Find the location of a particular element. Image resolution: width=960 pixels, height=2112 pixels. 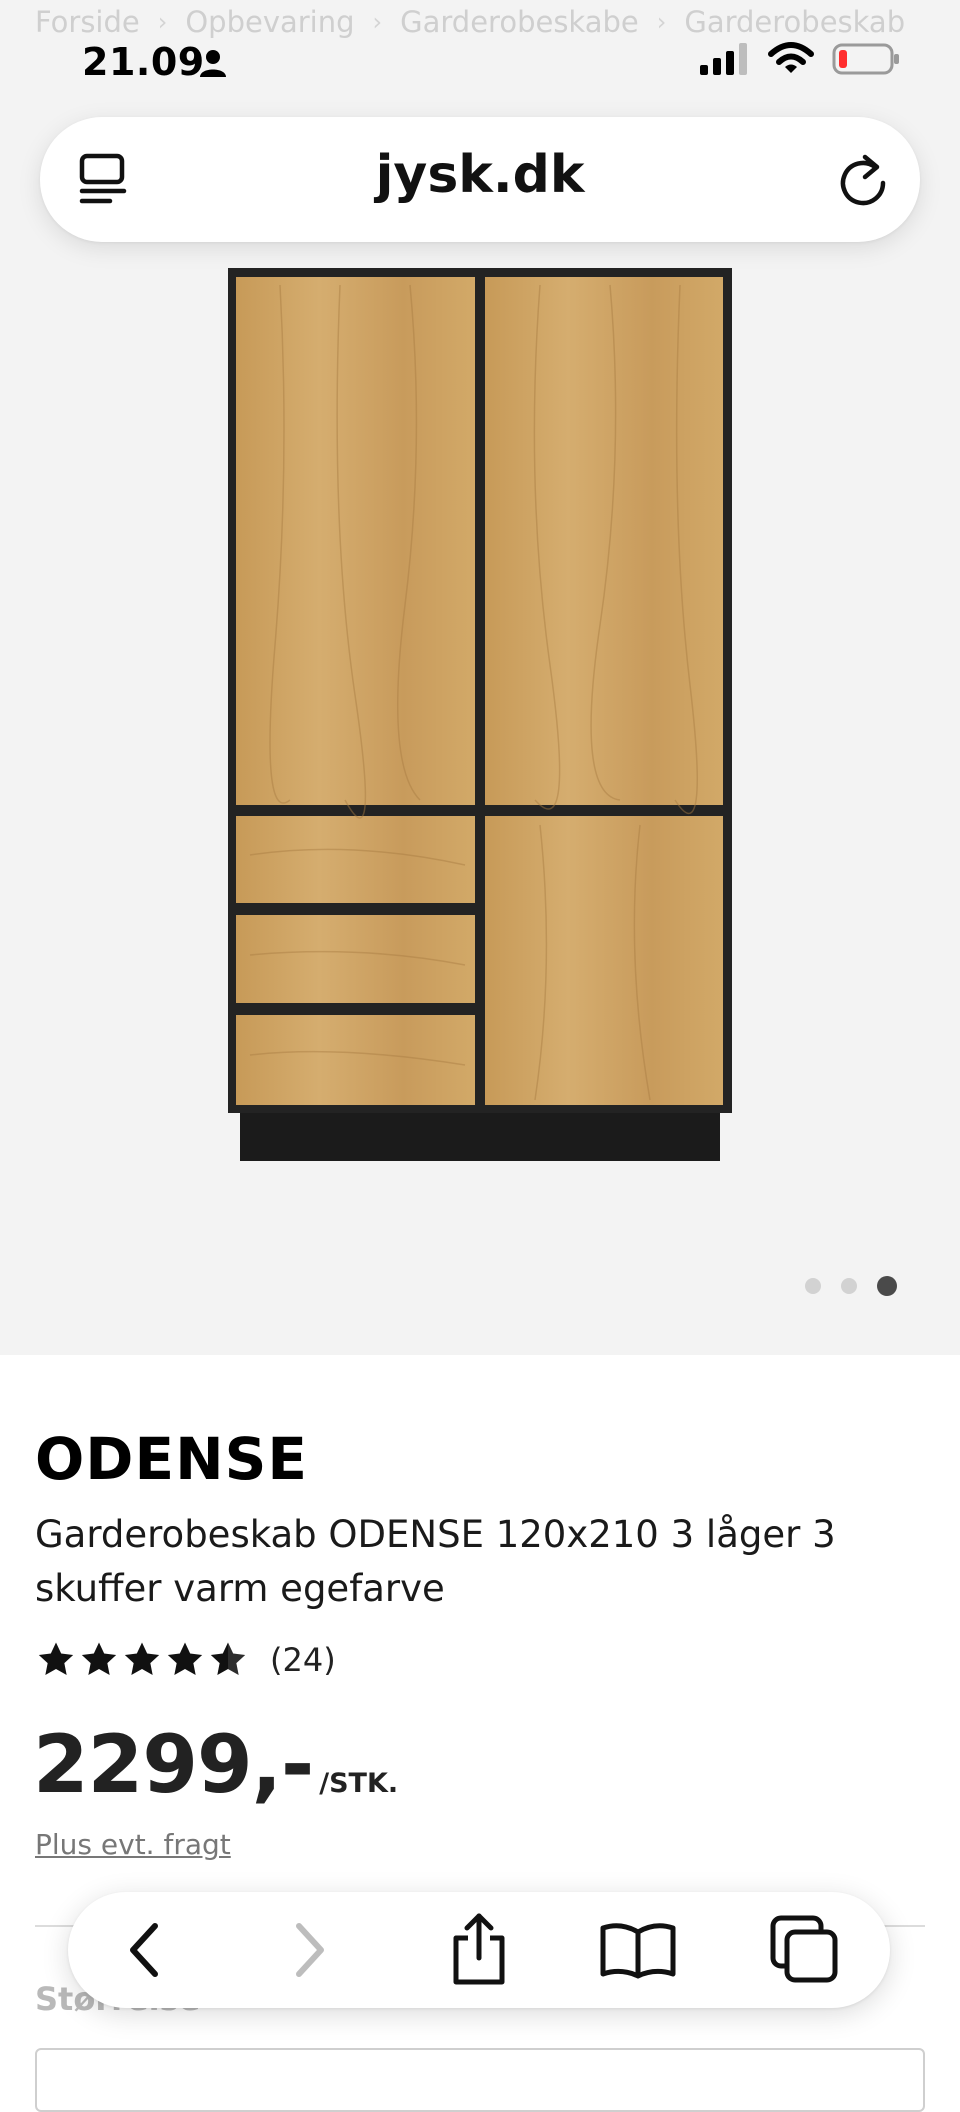

price-unit: /STK. is located at coordinates (359, 1783).